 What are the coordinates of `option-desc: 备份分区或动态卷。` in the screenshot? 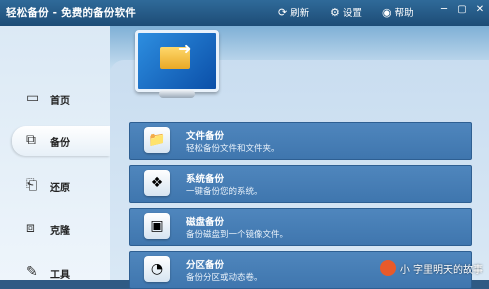 It's located at (224, 278).